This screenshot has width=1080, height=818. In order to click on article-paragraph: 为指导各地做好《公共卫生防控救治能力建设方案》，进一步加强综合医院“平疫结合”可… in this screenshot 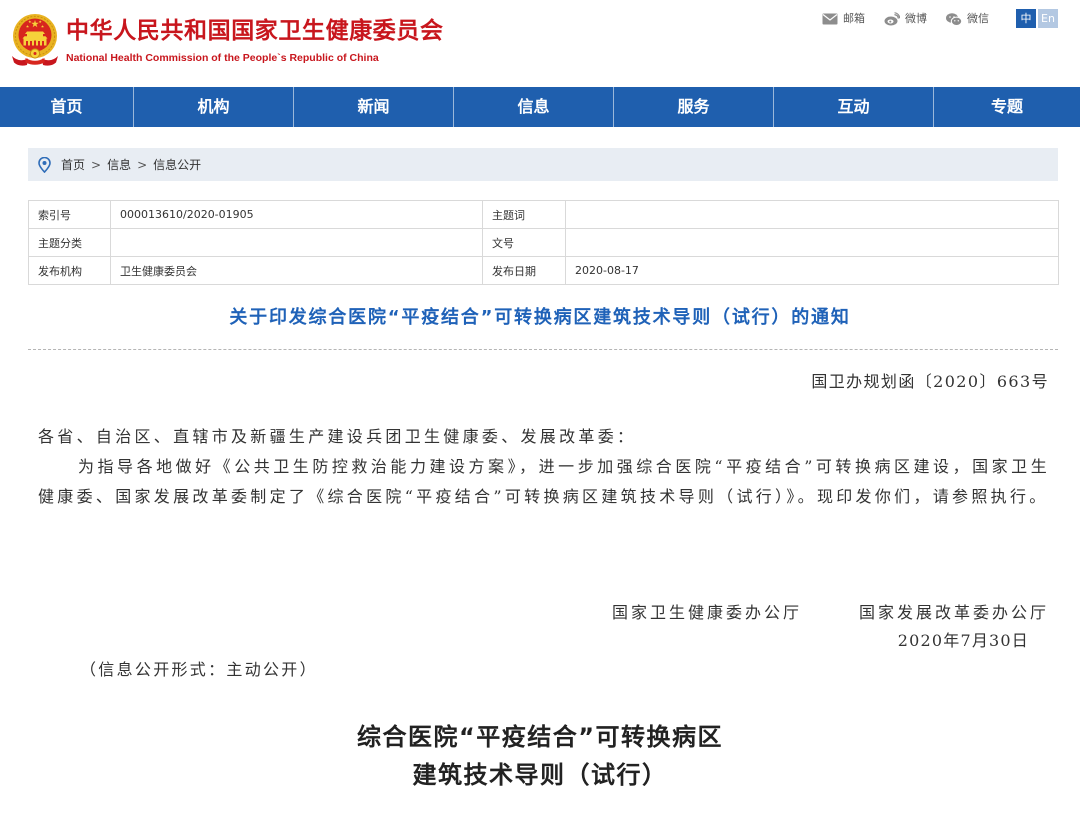, I will do `click(544, 481)`.